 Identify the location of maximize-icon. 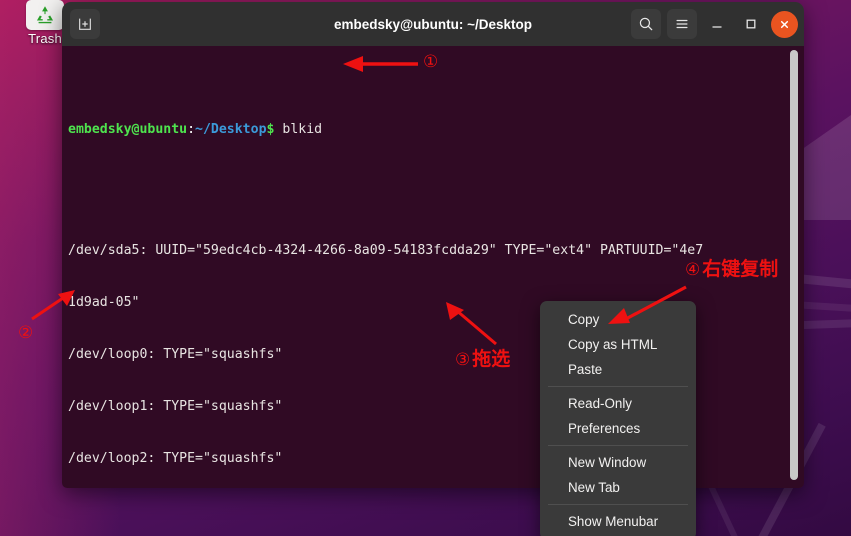
(751, 24).